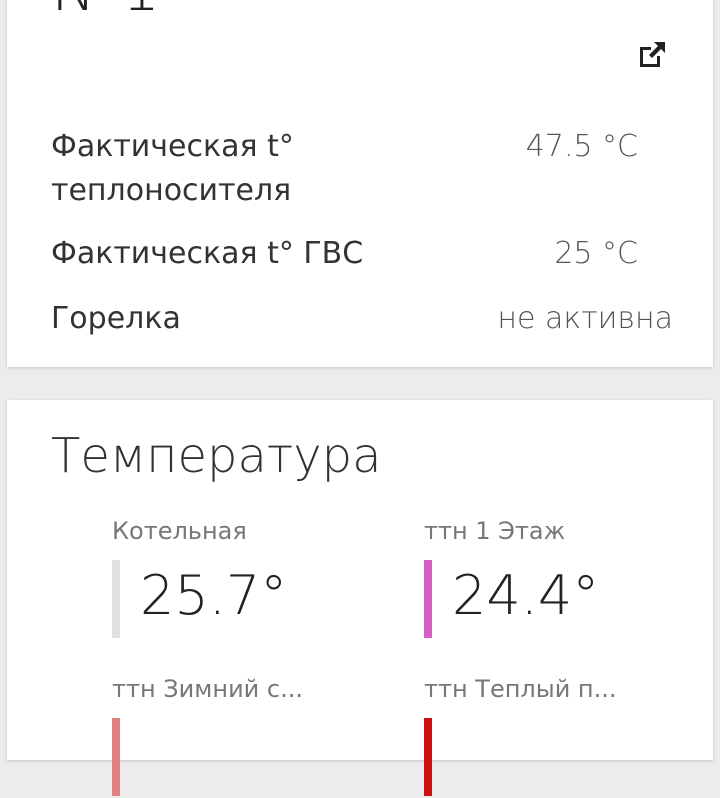 This screenshot has width=720, height=798. I want to click on attr-value: не активна, so click(585, 318).